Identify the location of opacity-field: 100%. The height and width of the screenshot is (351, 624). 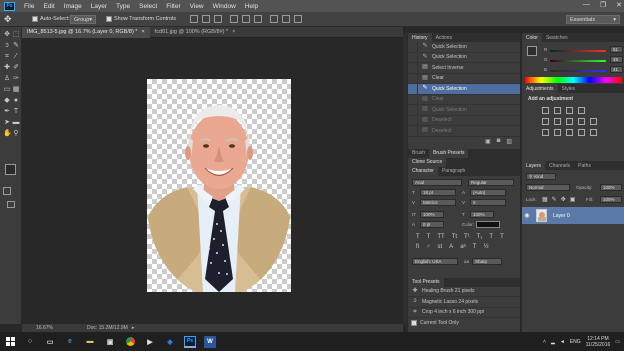
(611, 187).